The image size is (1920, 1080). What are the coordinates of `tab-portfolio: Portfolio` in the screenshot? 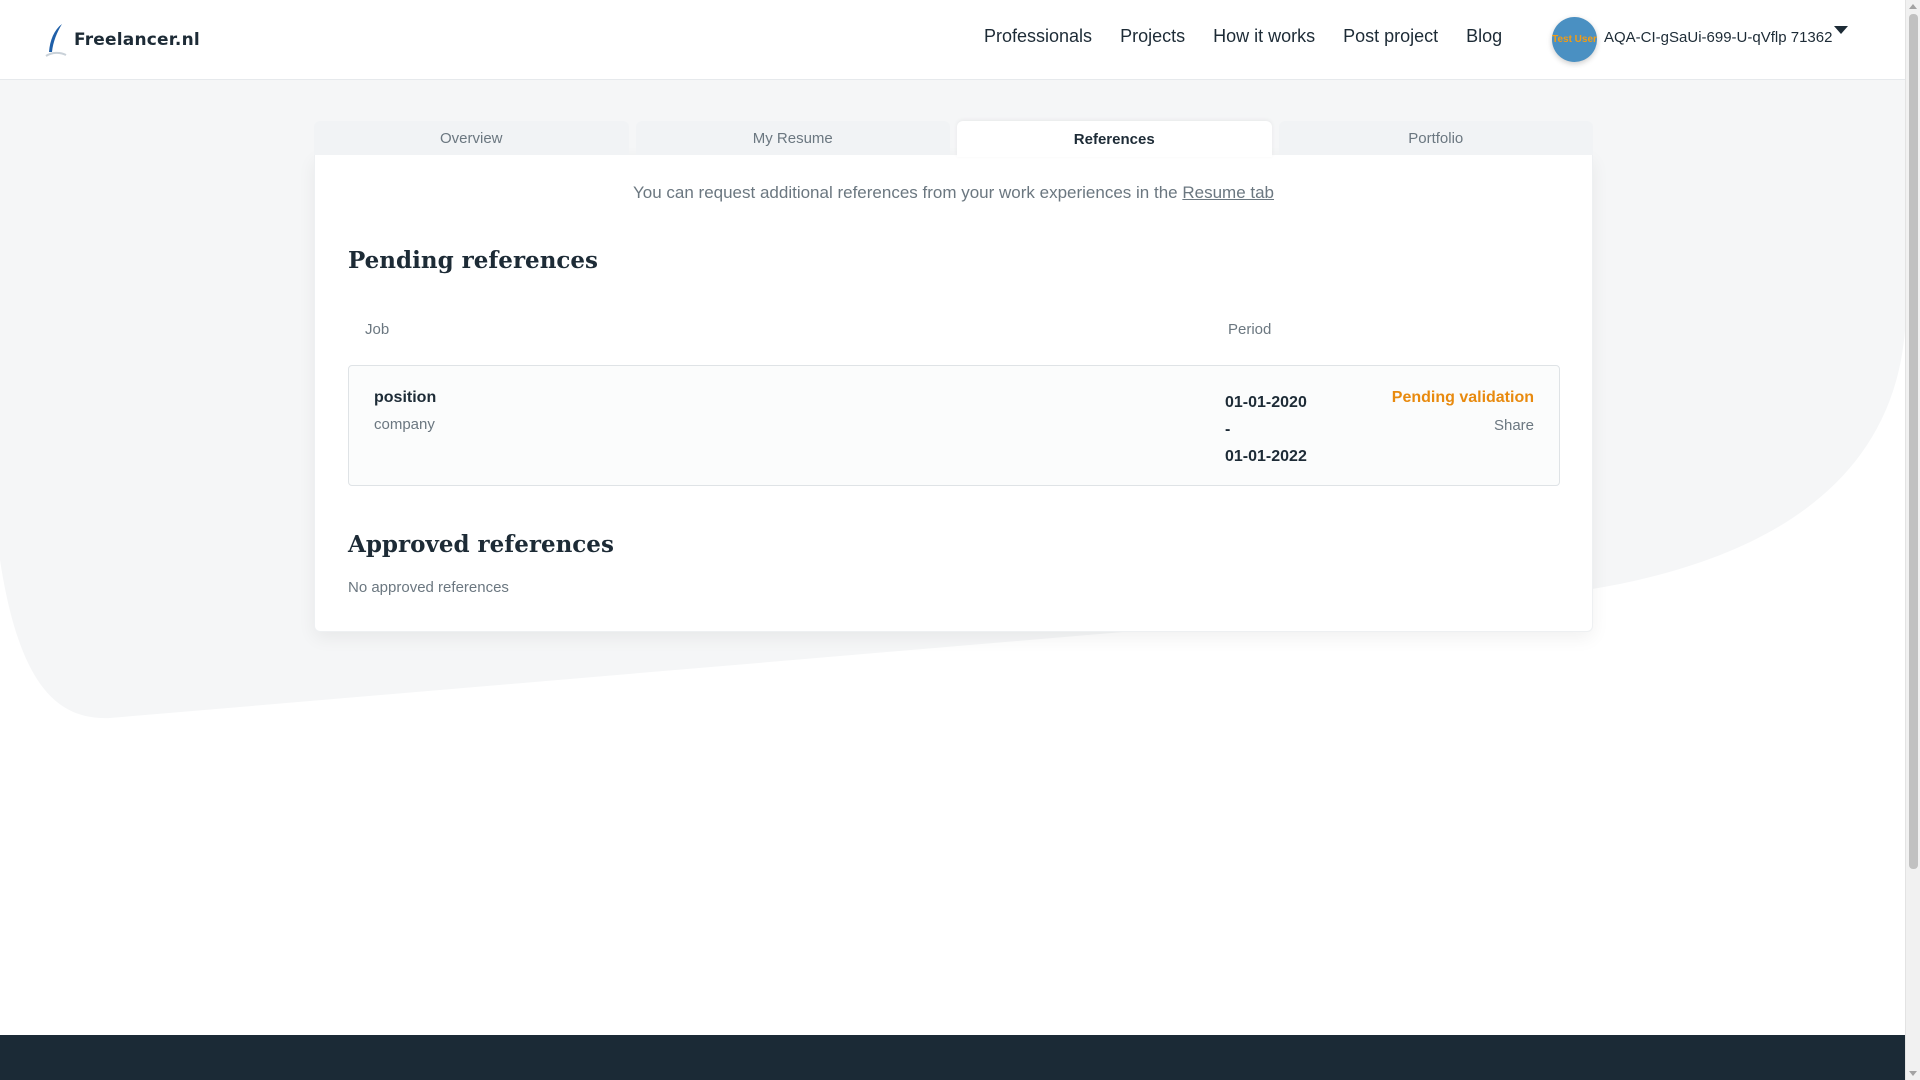 It's located at (1435, 138).